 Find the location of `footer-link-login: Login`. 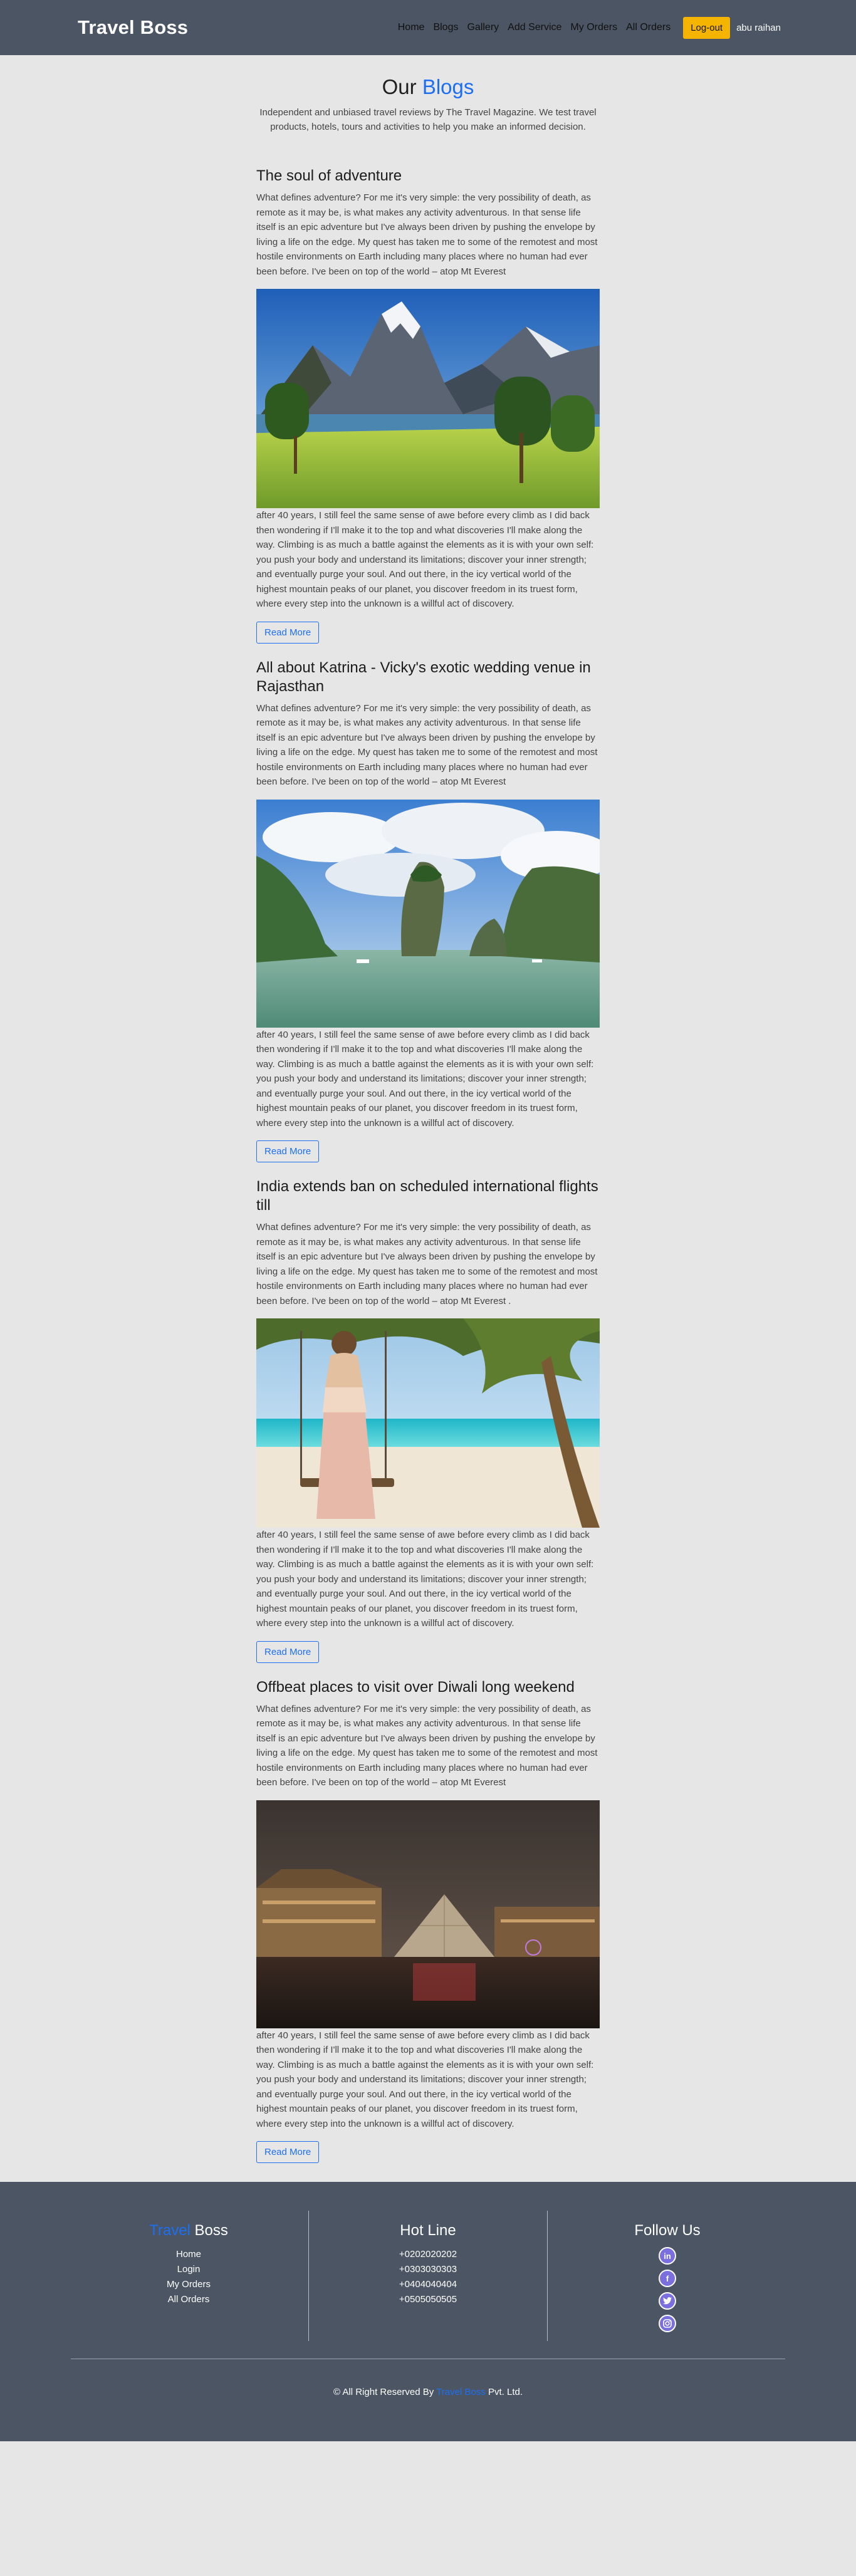

footer-link-login: Login is located at coordinates (188, 2269).